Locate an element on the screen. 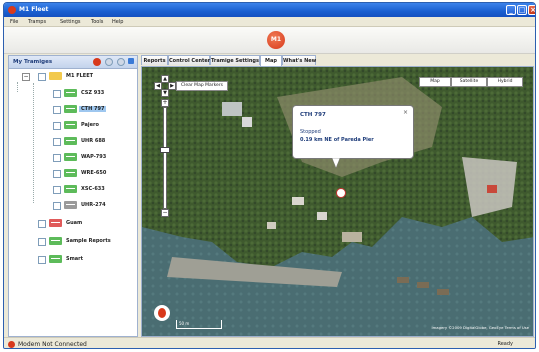 The width and height of the screenshot is (539, 352). group-label: Smart is located at coordinates (75, 259).